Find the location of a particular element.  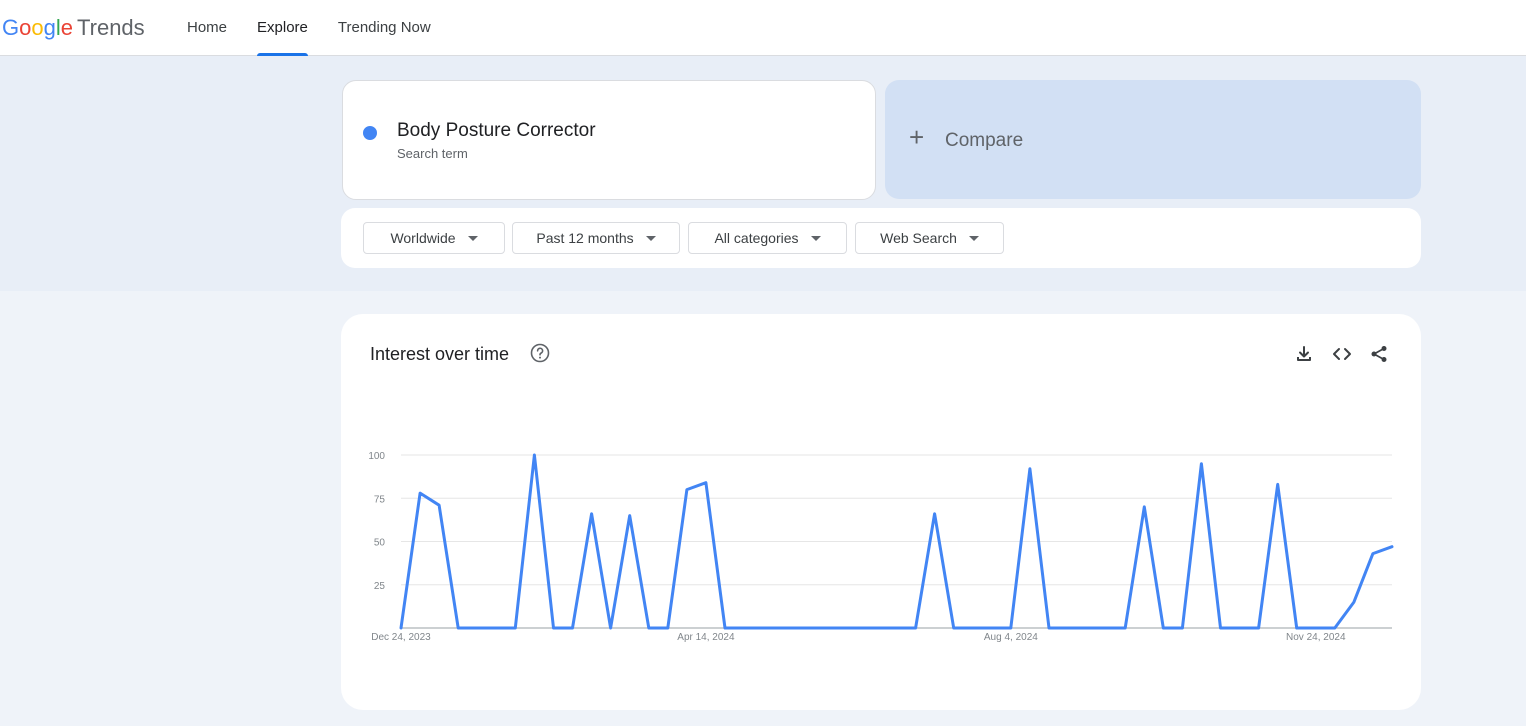

y-tick-label: 25 is located at coordinates (380, 586).